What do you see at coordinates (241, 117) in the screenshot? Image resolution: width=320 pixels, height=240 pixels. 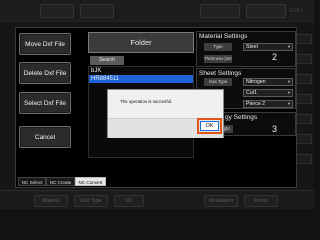 I see `height-settings-title: gy Settings` at bounding box center [241, 117].